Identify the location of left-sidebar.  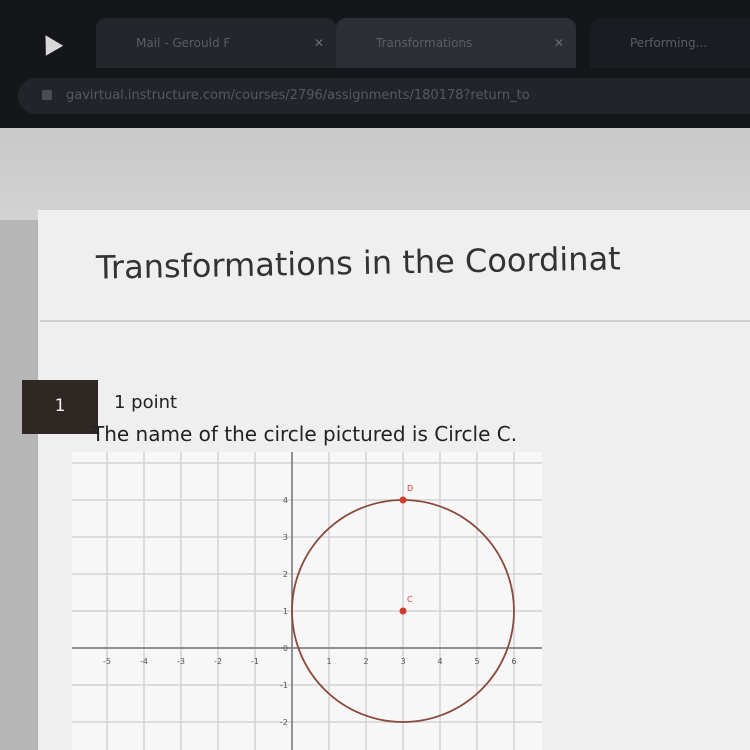
(19, 485).